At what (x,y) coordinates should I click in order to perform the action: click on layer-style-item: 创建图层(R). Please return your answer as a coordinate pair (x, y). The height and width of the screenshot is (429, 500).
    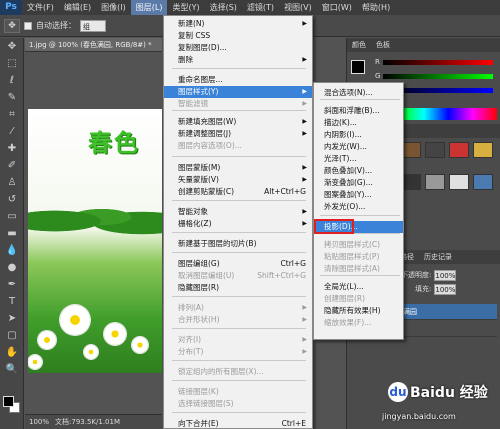
    Looking at the image, I should click on (358, 299).